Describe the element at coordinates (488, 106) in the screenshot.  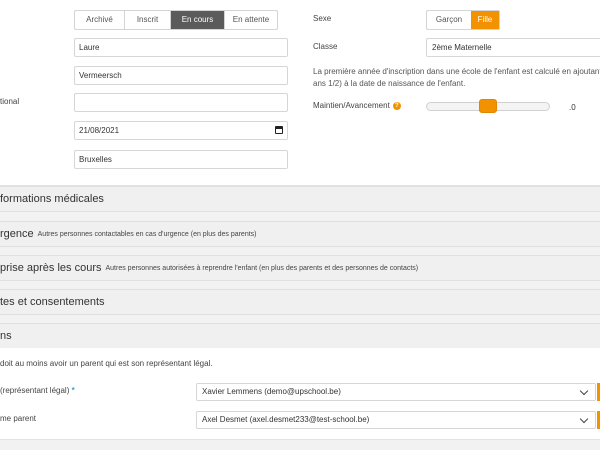
I see `maintien-slider-thumb` at that location.